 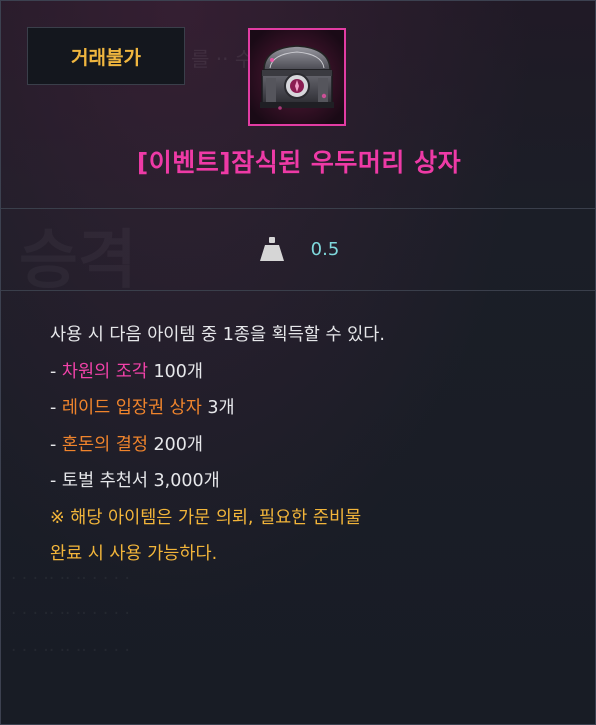 I want to click on description-intro: 사용 시 다음 아이템 중 1종을 획득할 수 있다., so click(x=217, y=335).